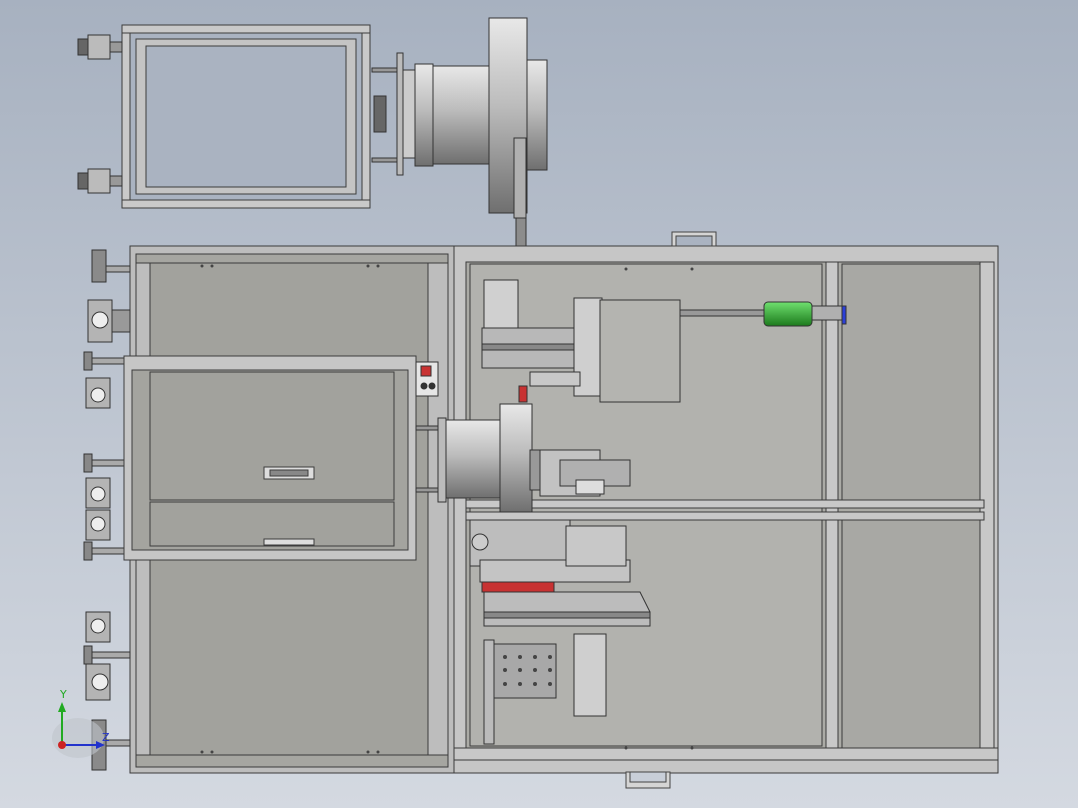  Describe the element at coordinates (106, 737) in the screenshot. I see `triad-z-label: Z` at that location.